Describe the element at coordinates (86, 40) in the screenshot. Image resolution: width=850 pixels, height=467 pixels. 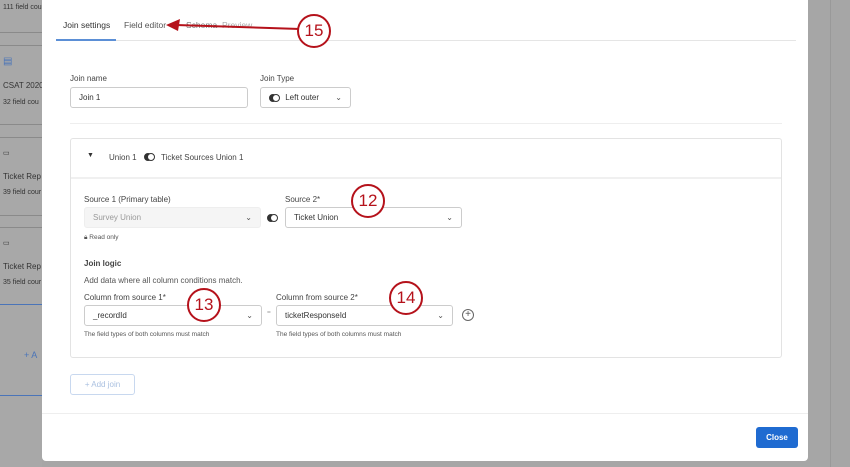
I see `active-tab-indicator` at that location.